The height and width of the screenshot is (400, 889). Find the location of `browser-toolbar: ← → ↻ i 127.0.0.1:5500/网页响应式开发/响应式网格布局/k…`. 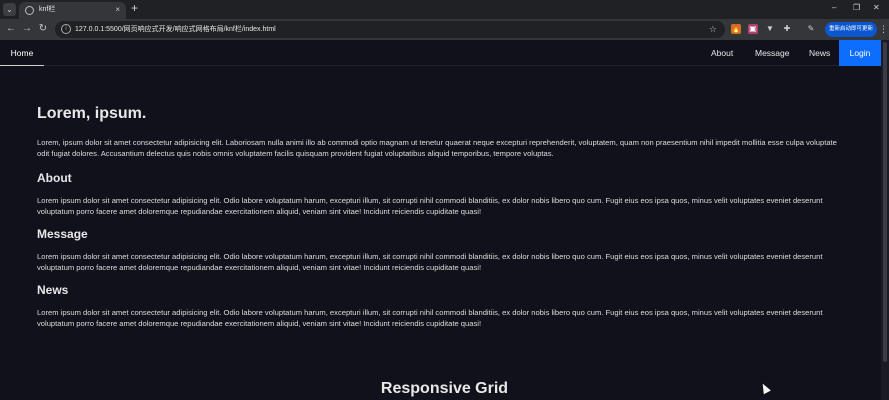

browser-toolbar: ← → ↻ i 127.0.0.1:5500/网页响应式开发/响应式网格布局/k… is located at coordinates (444, 29).